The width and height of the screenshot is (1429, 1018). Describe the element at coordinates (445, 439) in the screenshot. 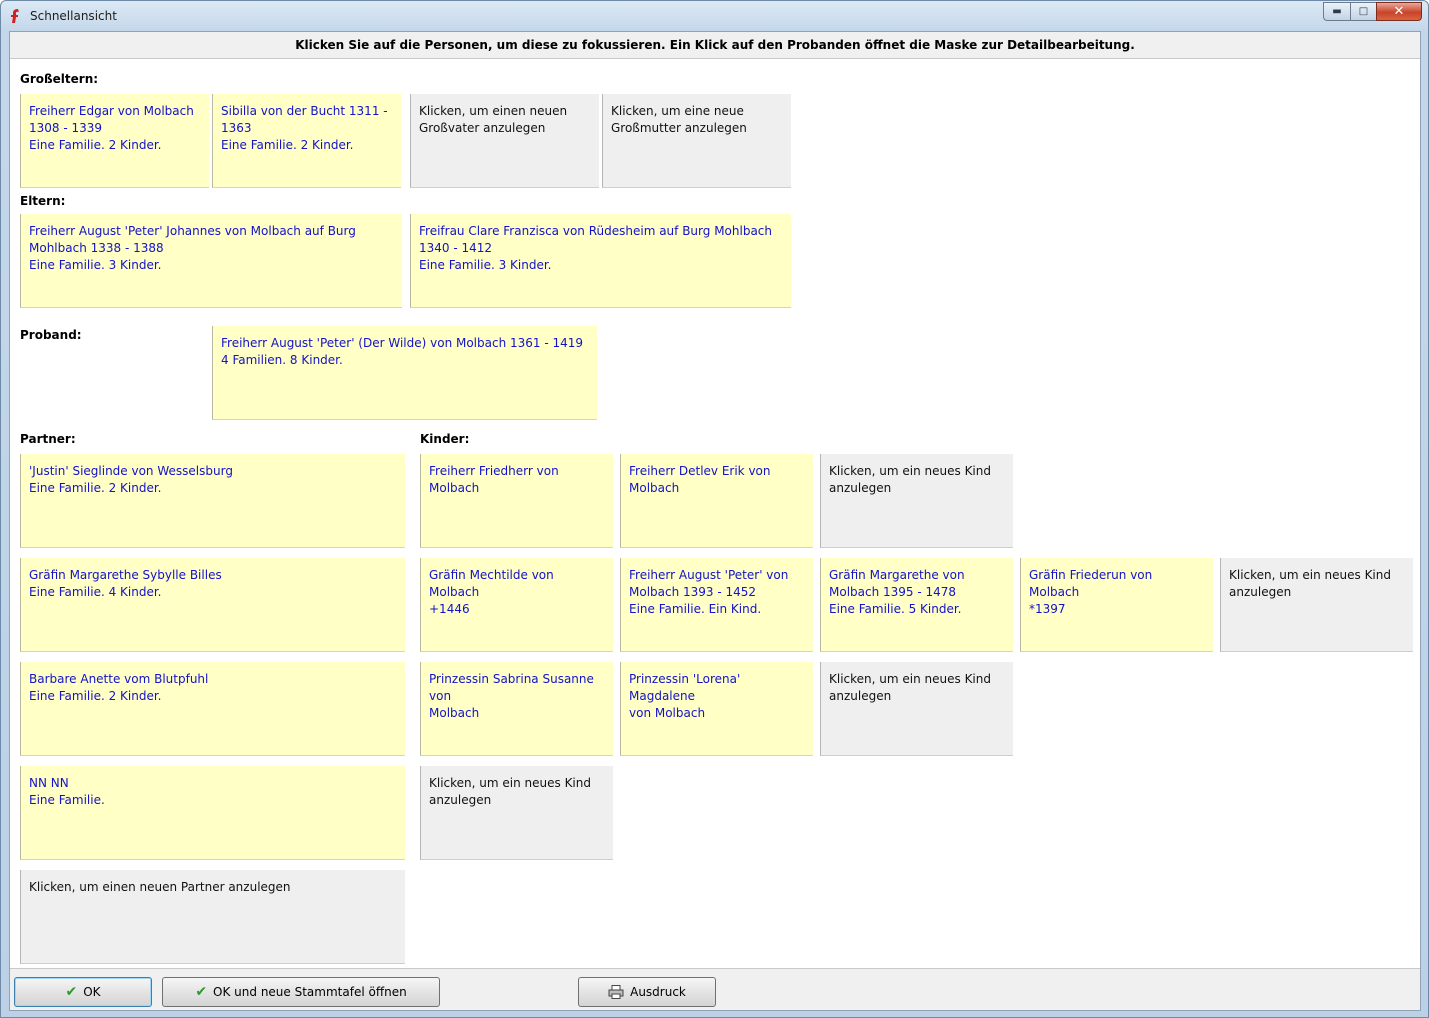

I see `section-label-children: Kinder:` at that location.